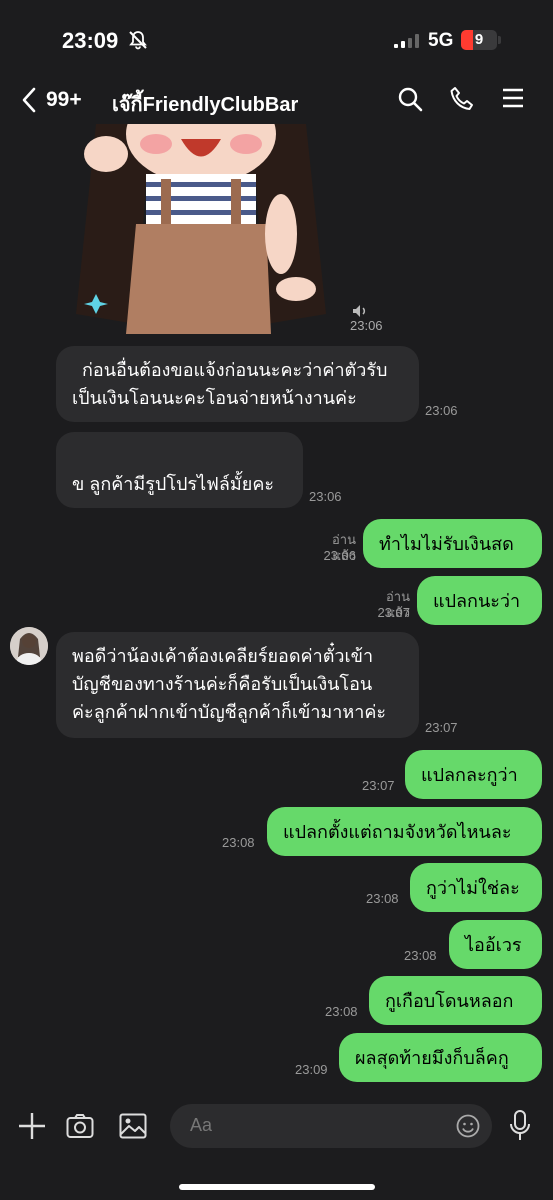 Image resolution: width=553 pixels, height=1200 pixels. Describe the element at coordinates (201, 229) in the screenshot. I see `sticker-image` at that location.